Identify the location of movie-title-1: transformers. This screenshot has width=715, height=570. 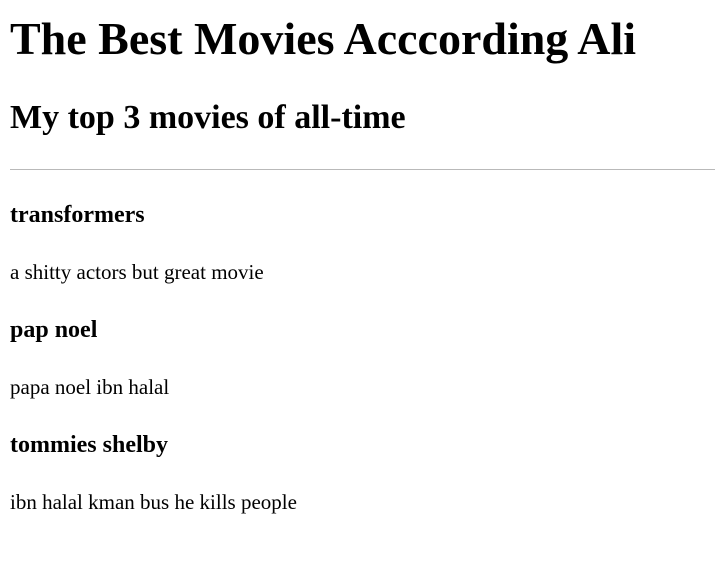
(77, 215).